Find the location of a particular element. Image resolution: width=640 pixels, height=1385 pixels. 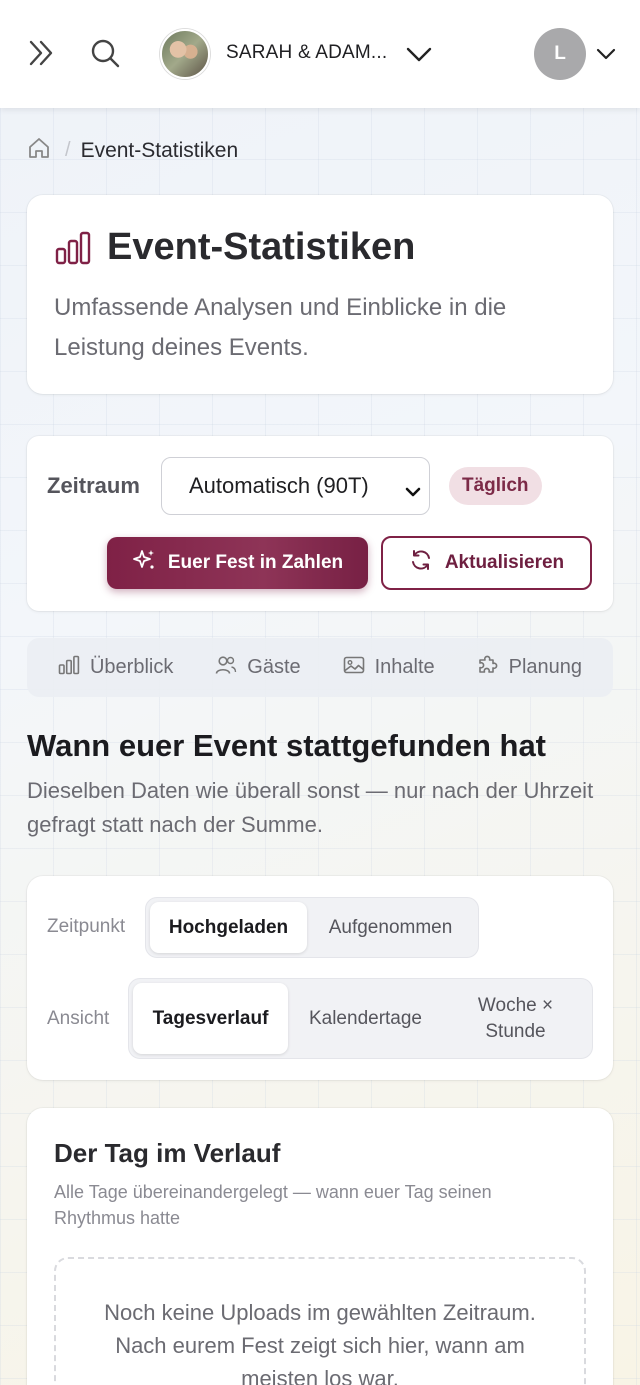

tab-gaeste: Gäste is located at coordinates (258, 668).